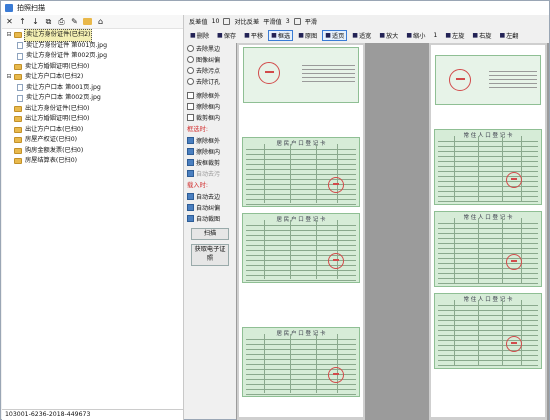 This screenshot has height=420, width=550. Describe the element at coordinates (92, 46) in the screenshot. I see `tree-file-item: 卖让方身份证件 第001页.jpg` at that location.